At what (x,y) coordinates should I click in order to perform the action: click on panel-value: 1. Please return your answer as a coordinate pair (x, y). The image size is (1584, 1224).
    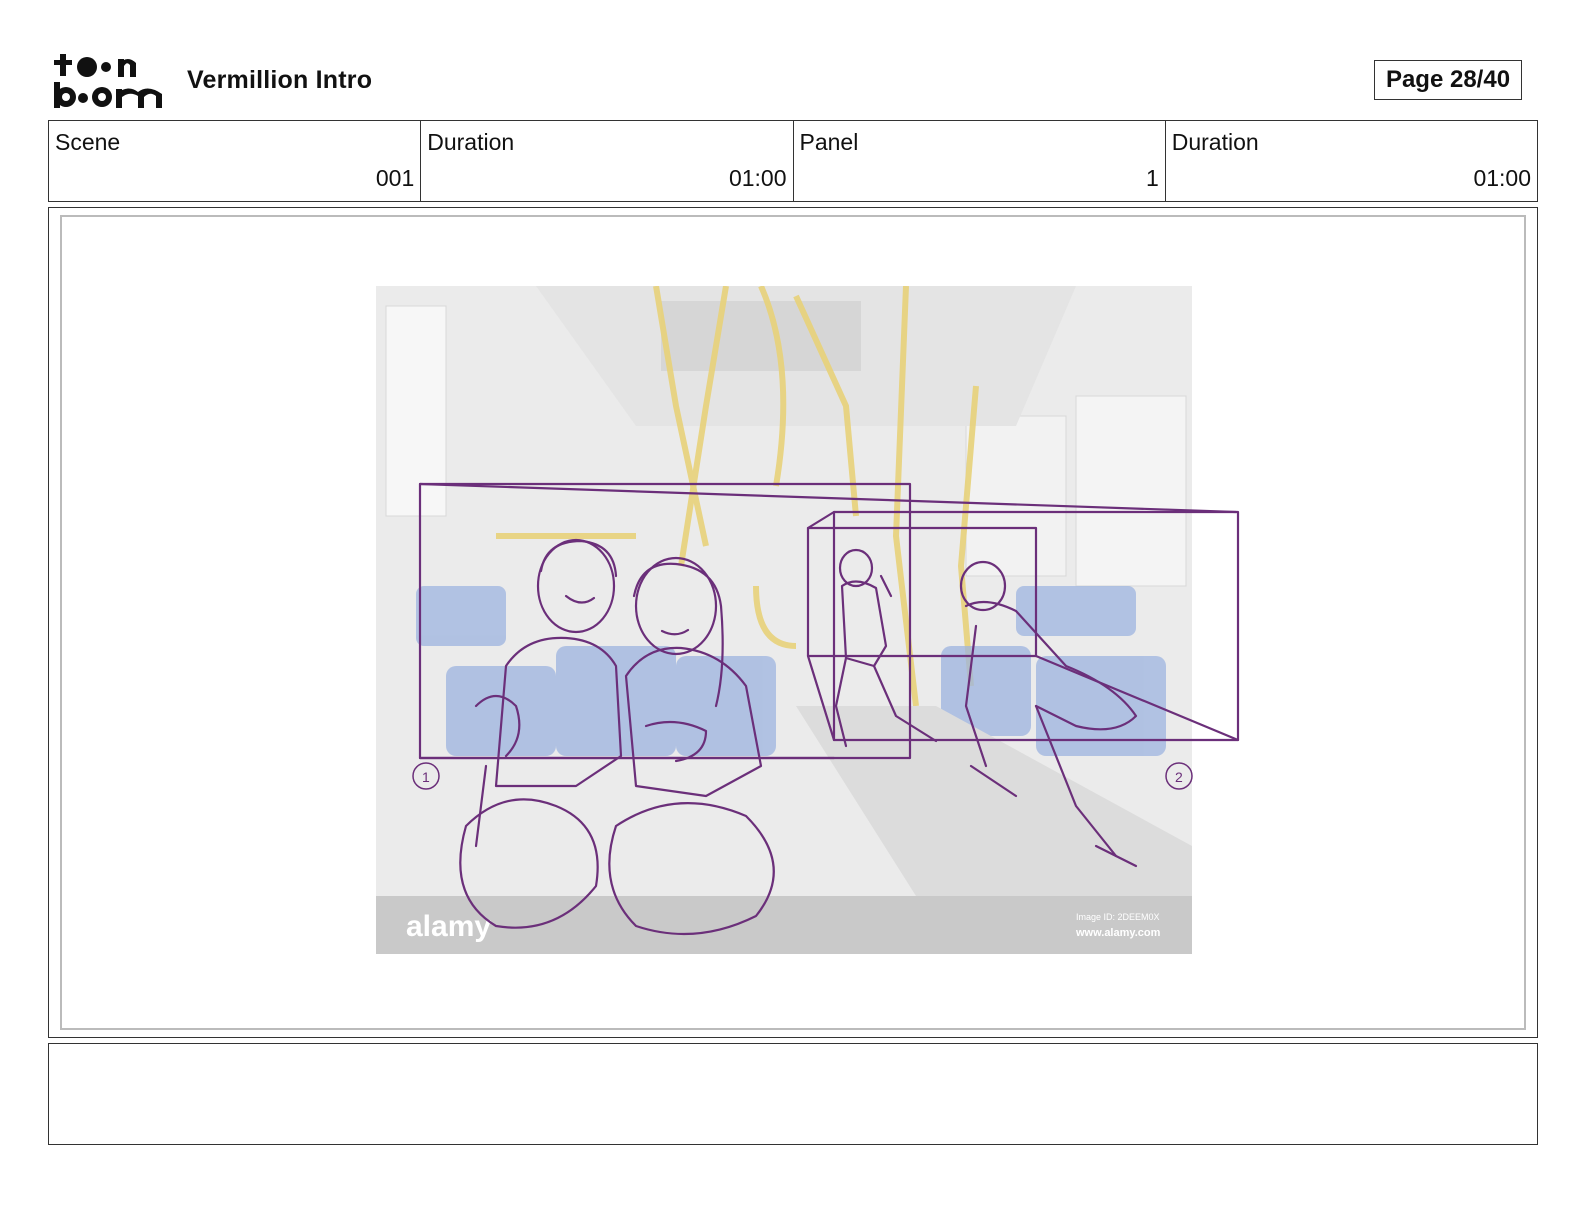
    Looking at the image, I should click on (1152, 178).